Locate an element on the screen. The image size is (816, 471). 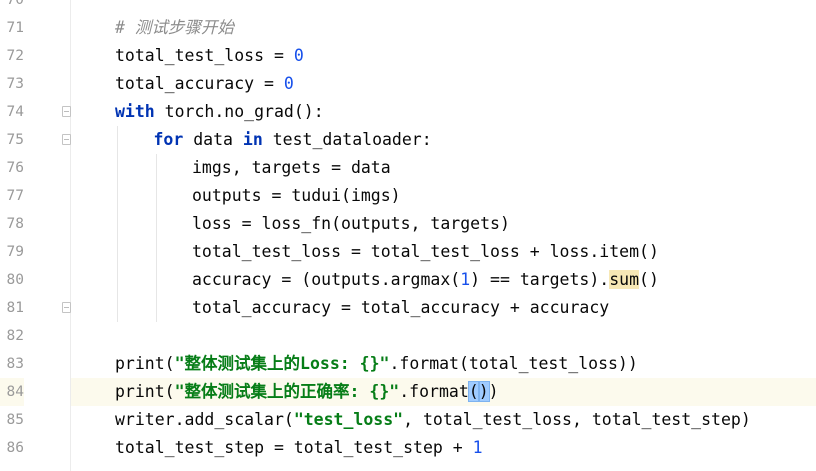
code-token: torch.no_grad(): is located at coordinates (239, 111).